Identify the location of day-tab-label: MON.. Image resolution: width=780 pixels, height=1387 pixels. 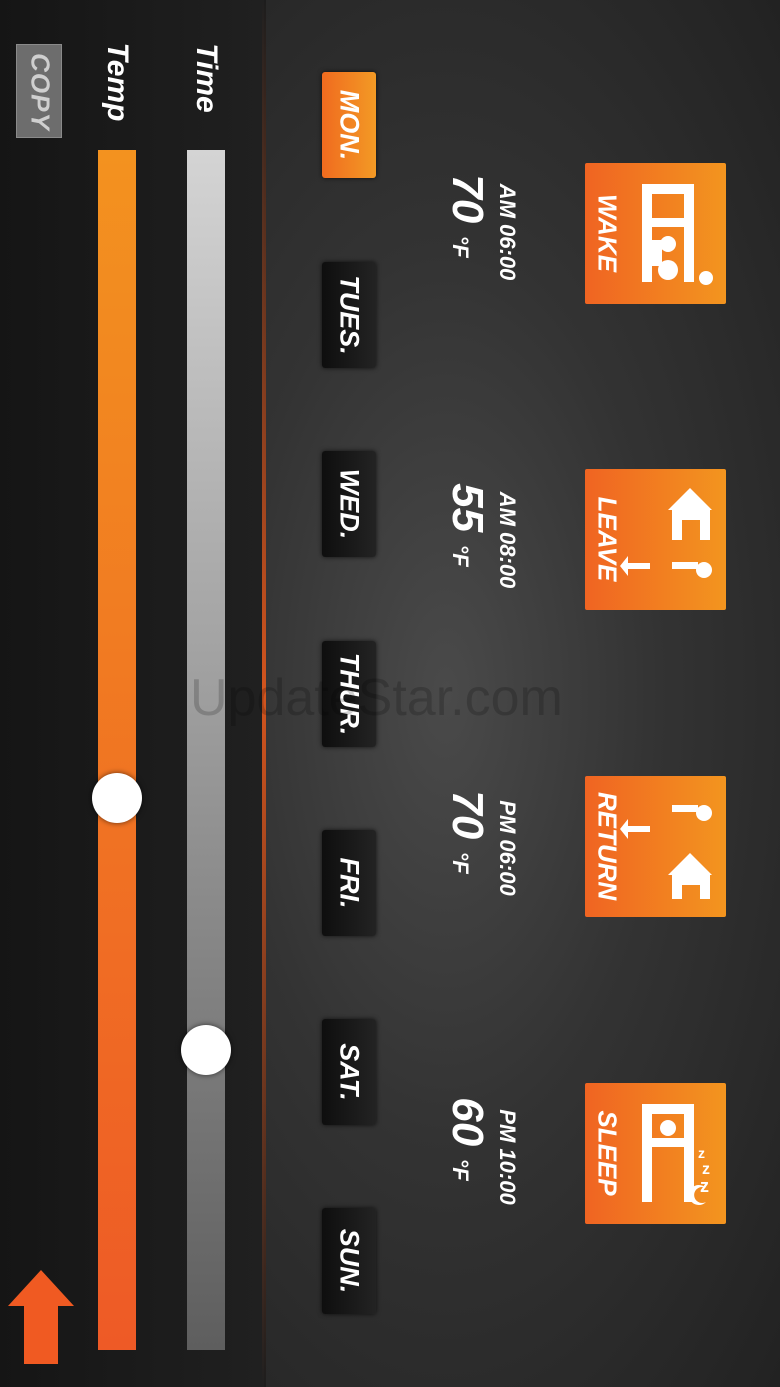
(349, 125).